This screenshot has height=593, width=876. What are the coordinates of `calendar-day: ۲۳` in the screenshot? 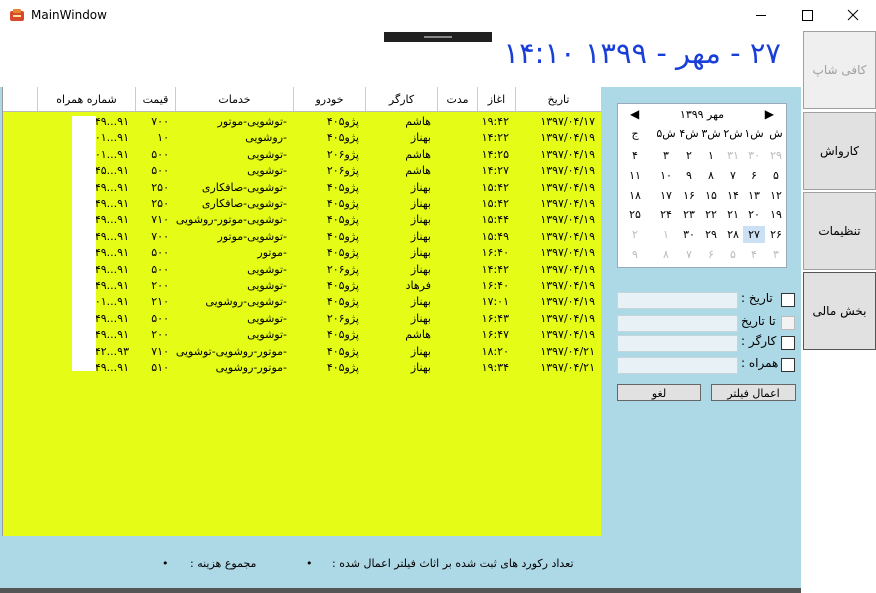 It's located at (689, 214).